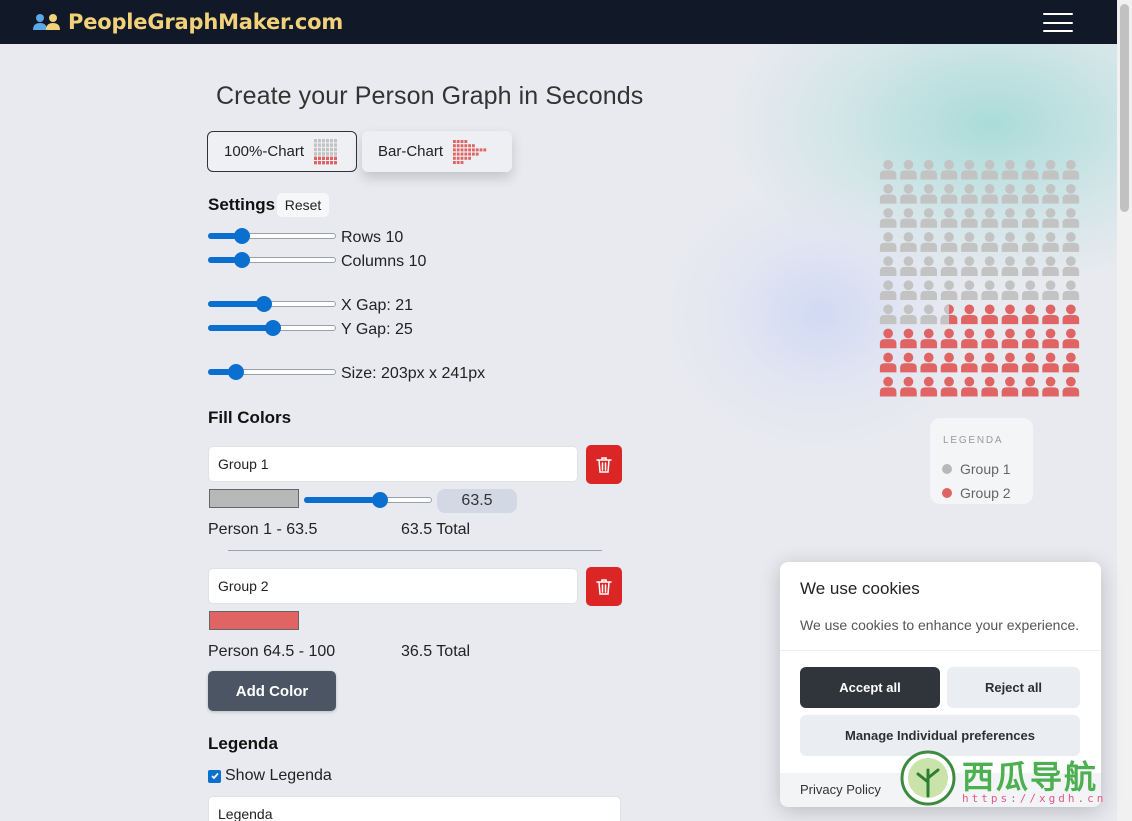 Image resolution: width=1132 pixels, height=821 pixels. I want to click on group-1-value-slider, so click(368, 500).